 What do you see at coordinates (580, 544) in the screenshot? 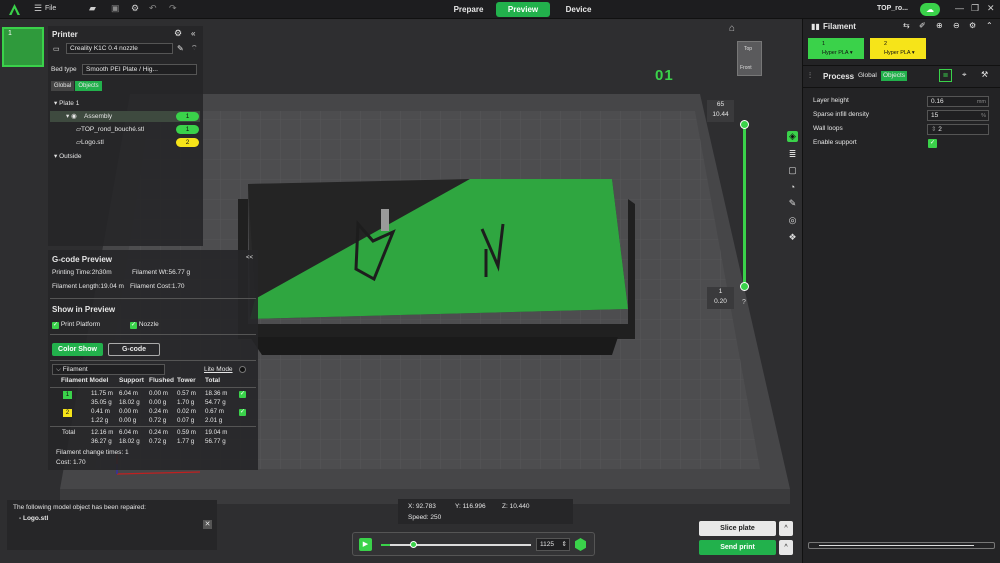
I see `cube-icon` at bounding box center [580, 544].